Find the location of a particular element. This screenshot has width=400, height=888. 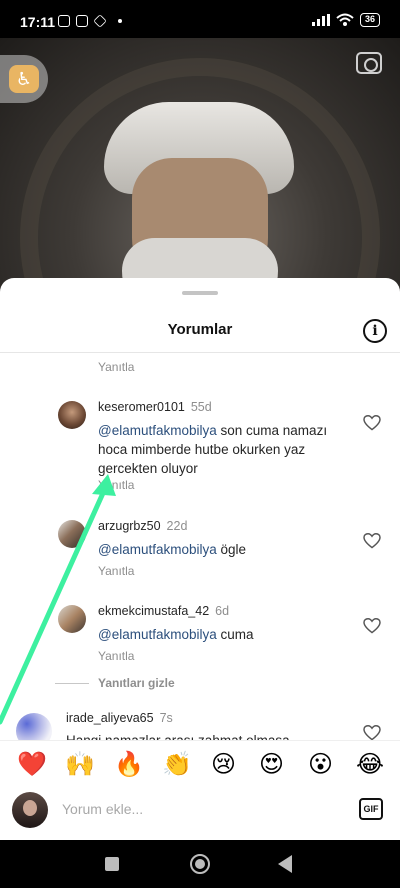

comment-time: 7s is located at coordinates (166, 718).